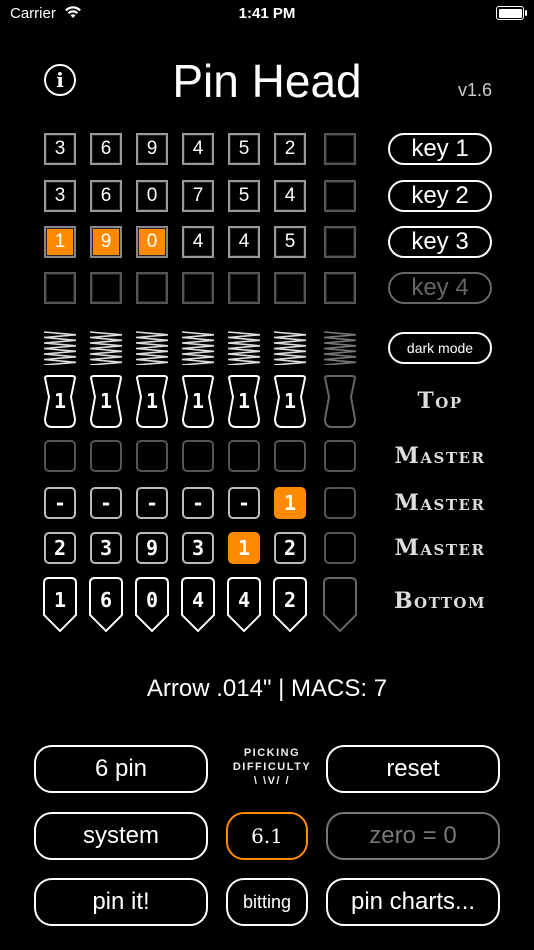  What do you see at coordinates (60, 503) in the screenshot?
I see `master-2-pin-1: -` at bounding box center [60, 503].